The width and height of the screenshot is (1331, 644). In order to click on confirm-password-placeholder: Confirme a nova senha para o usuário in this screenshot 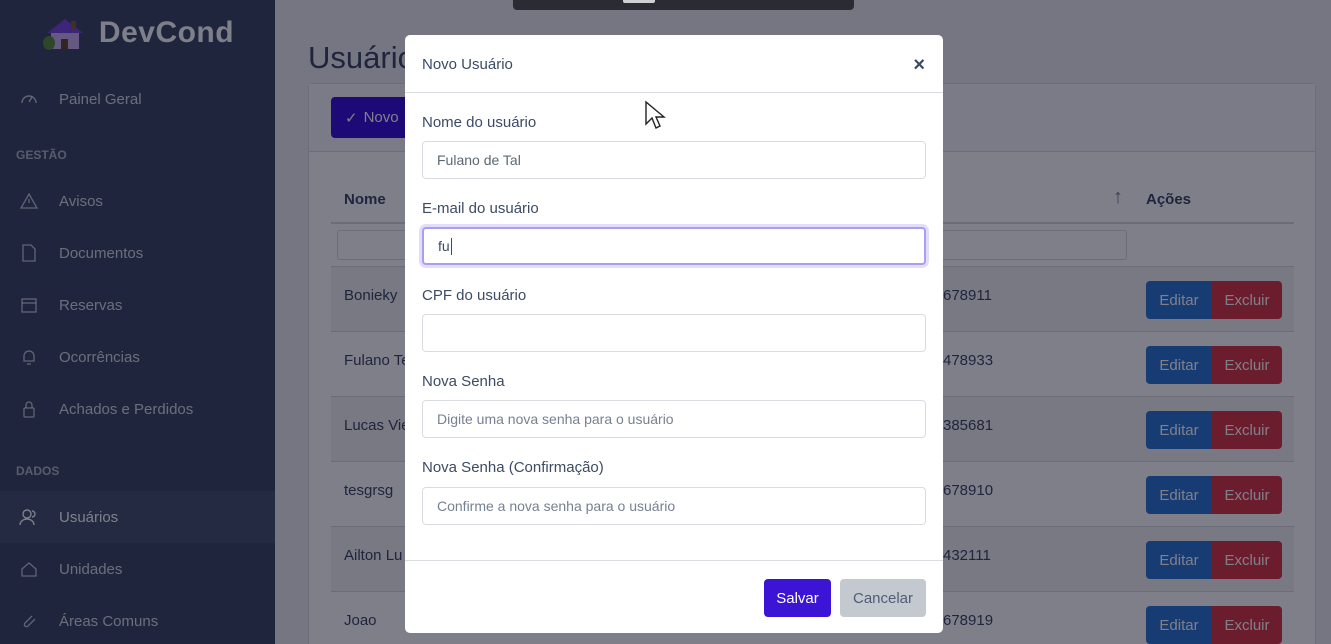, I will do `click(556, 506)`.